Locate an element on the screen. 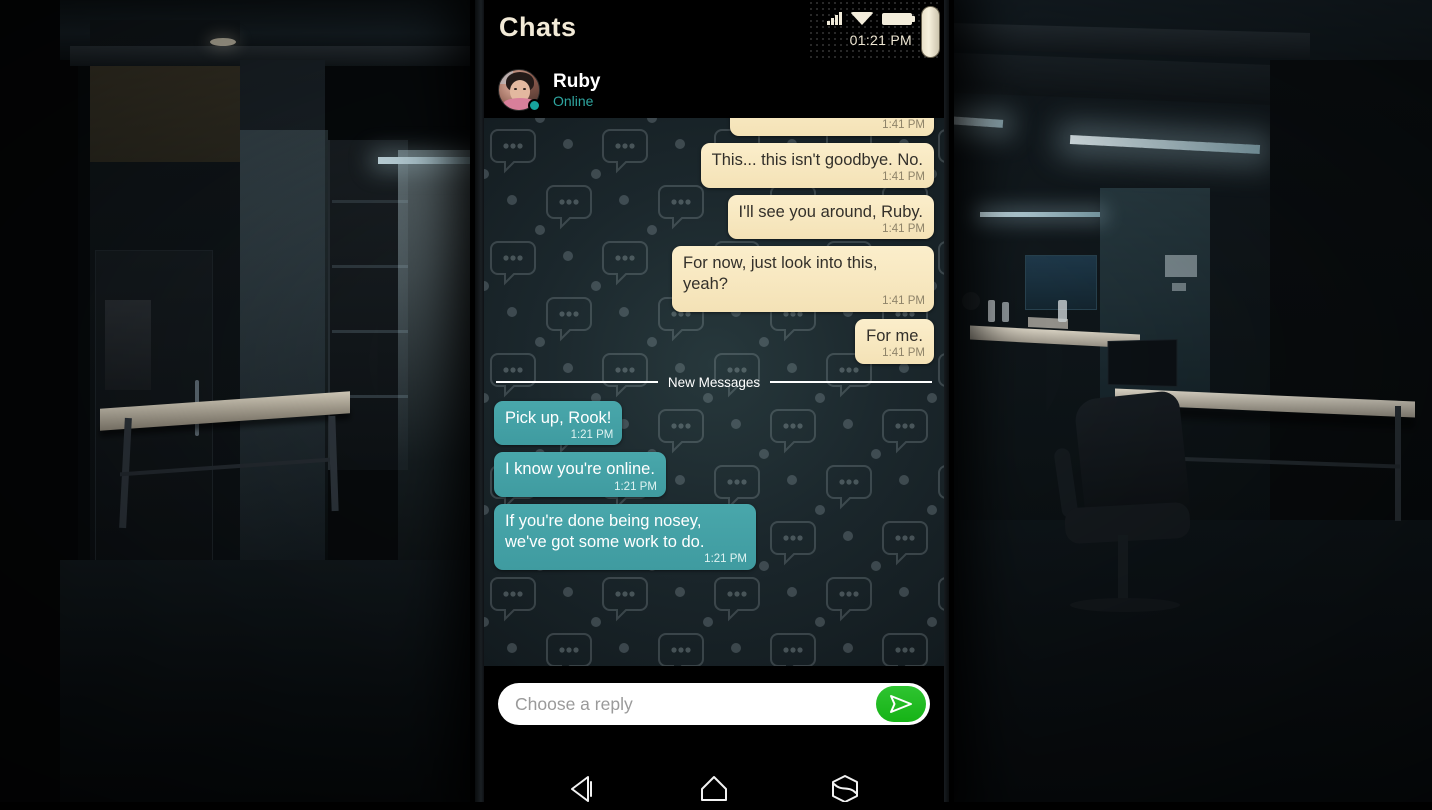 The width and height of the screenshot is (1432, 810). search-input: Choose a reply is located at coordinates (574, 704).